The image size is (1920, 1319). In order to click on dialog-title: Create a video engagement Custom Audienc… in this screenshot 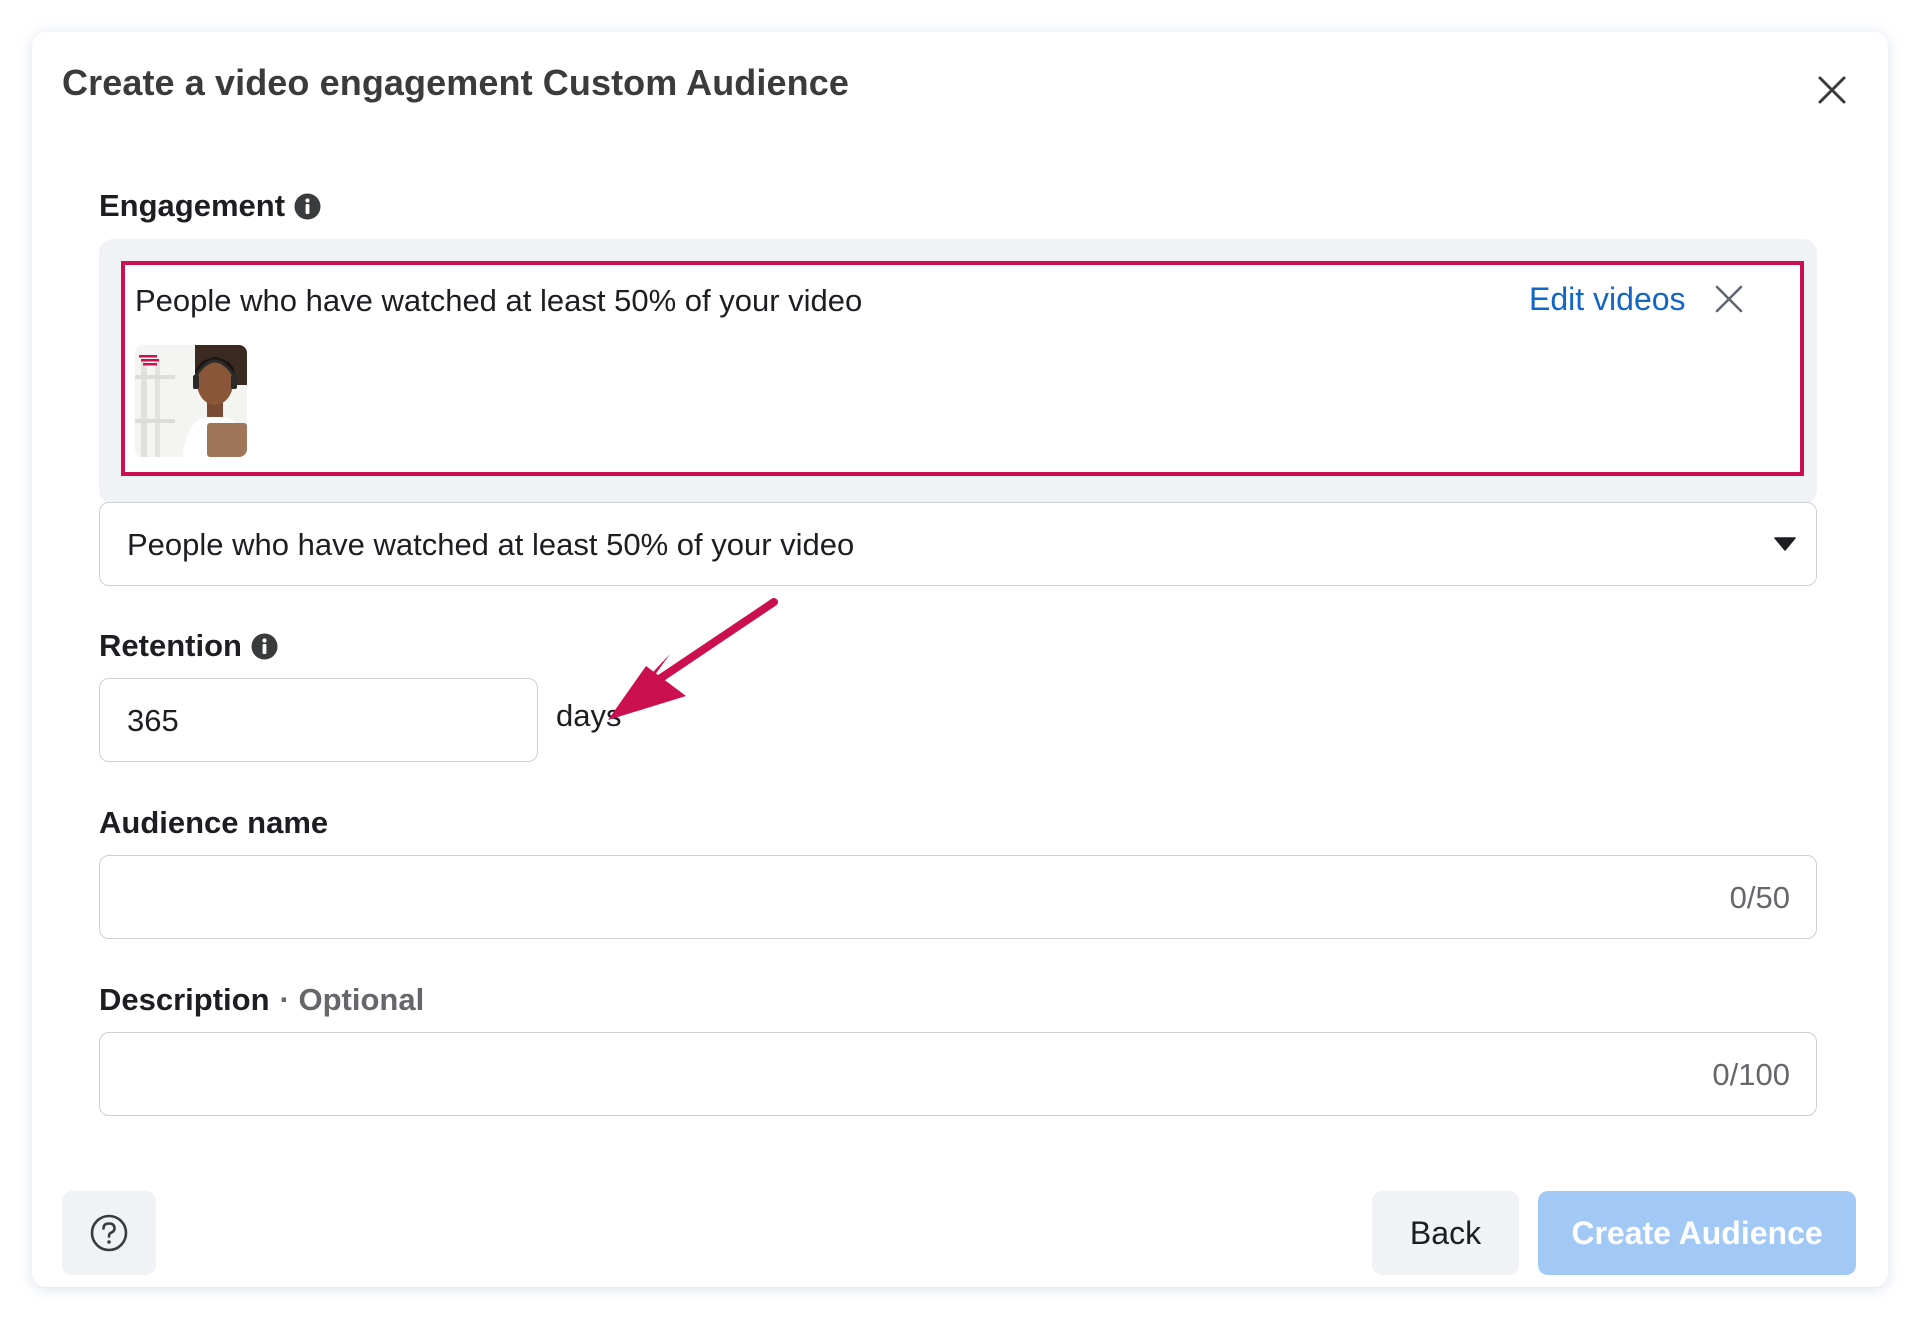, I will do `click(455, 82)`.